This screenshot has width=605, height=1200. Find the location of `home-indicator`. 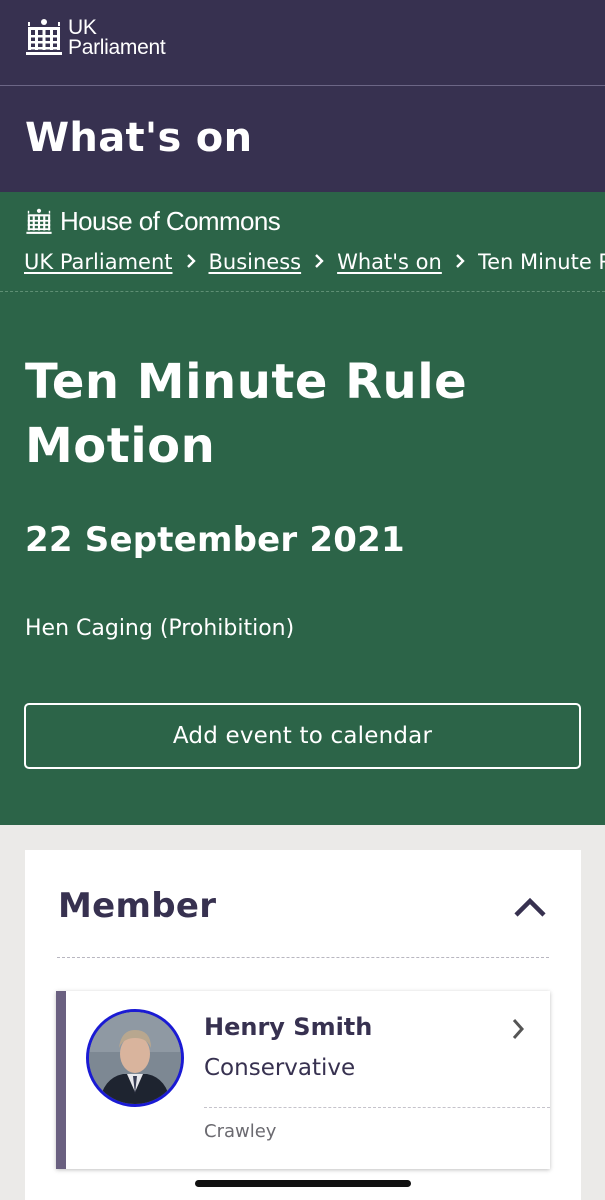

home-indicator is located at coordinates (303, 1183).